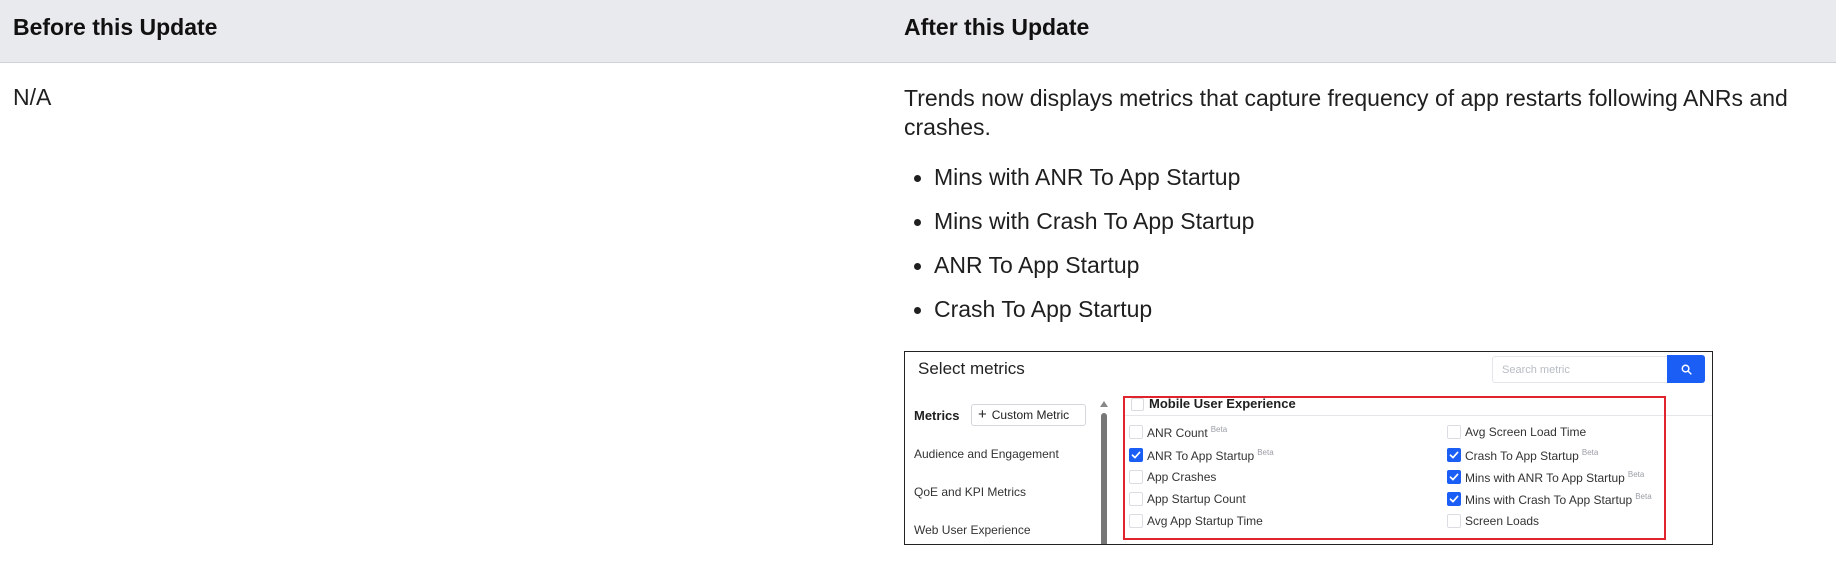  Describe the element at coordinates (1104, 404) in the screenshot. I see `scroll-up-icon` at that location.